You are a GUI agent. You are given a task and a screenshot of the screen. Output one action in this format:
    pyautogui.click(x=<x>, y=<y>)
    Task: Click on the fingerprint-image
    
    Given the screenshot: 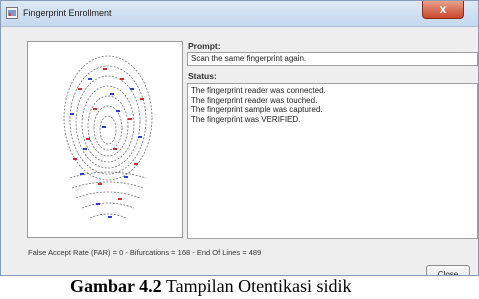 What is the action you would take?
    pyautogui.click(x=108, y=137)
    